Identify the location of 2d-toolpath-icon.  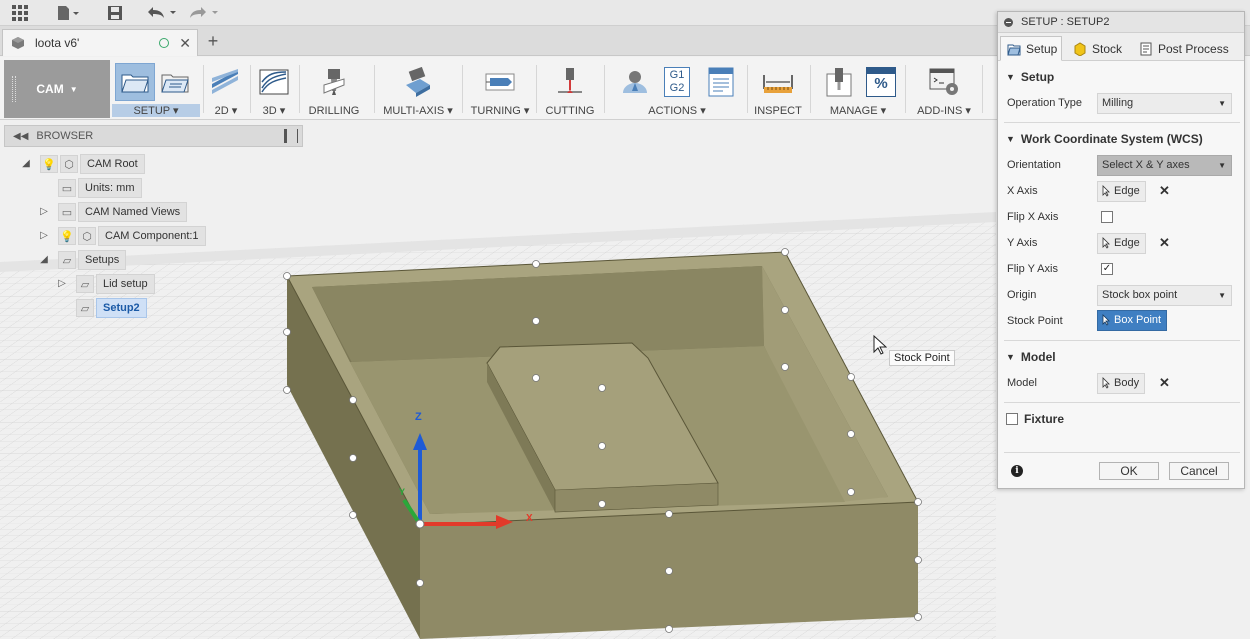
(226, 82).